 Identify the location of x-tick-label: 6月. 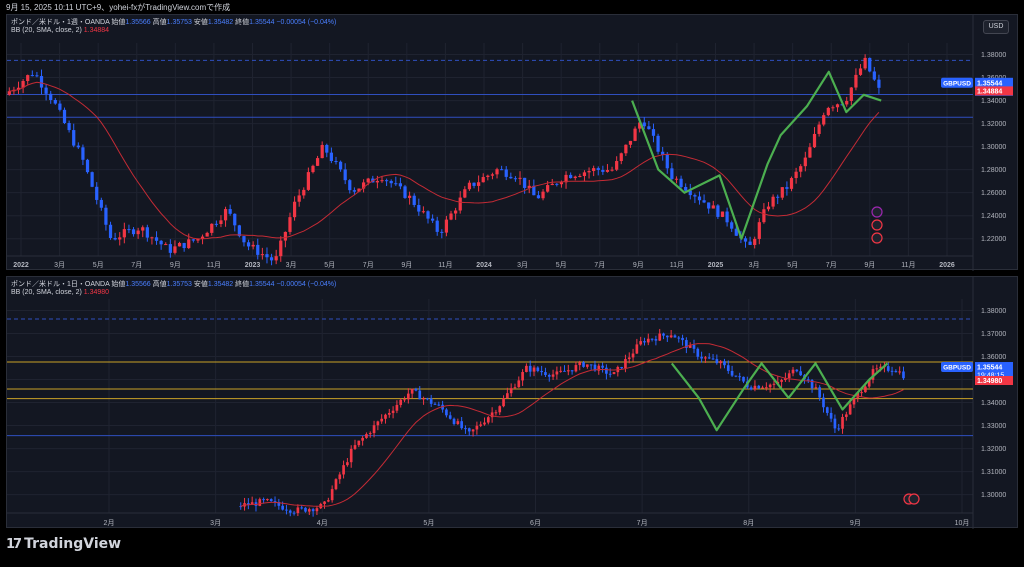
(535, 523).